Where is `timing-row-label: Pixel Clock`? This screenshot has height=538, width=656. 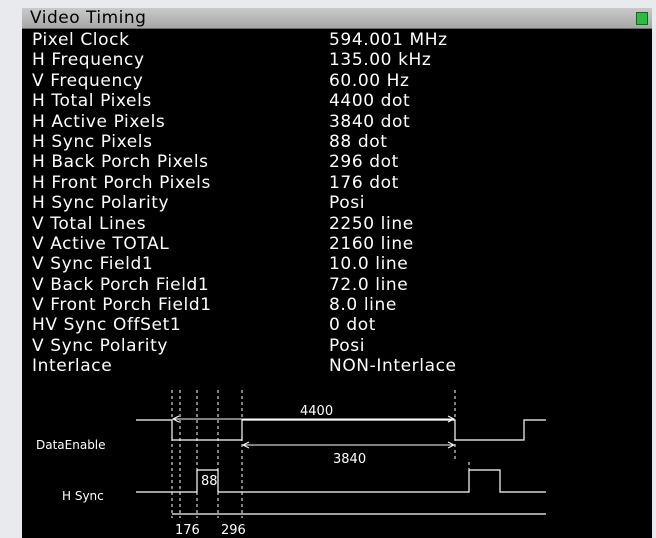 timing-row-label: Pixel Clock is located at coordinates (81, 40).